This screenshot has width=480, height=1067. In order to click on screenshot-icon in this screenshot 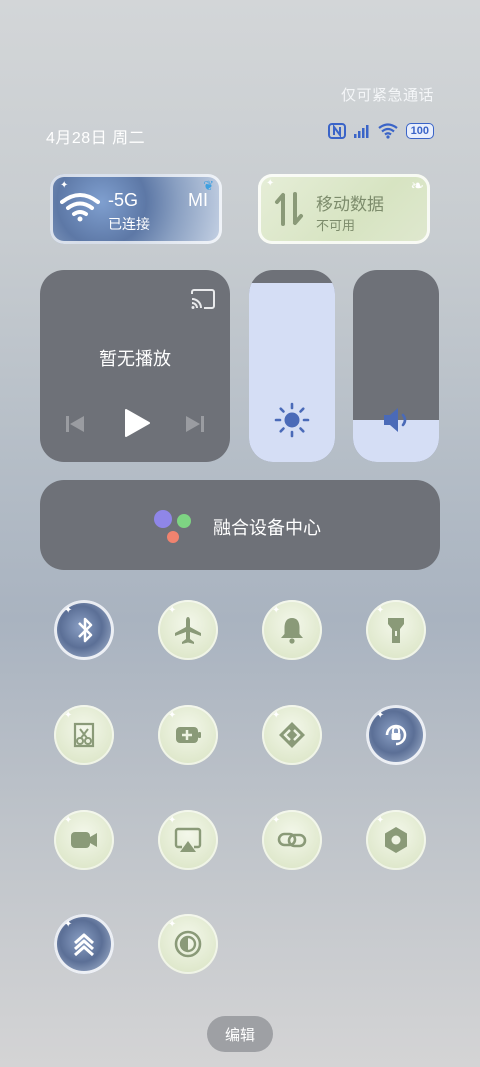, I will do `click(84, 735)`.